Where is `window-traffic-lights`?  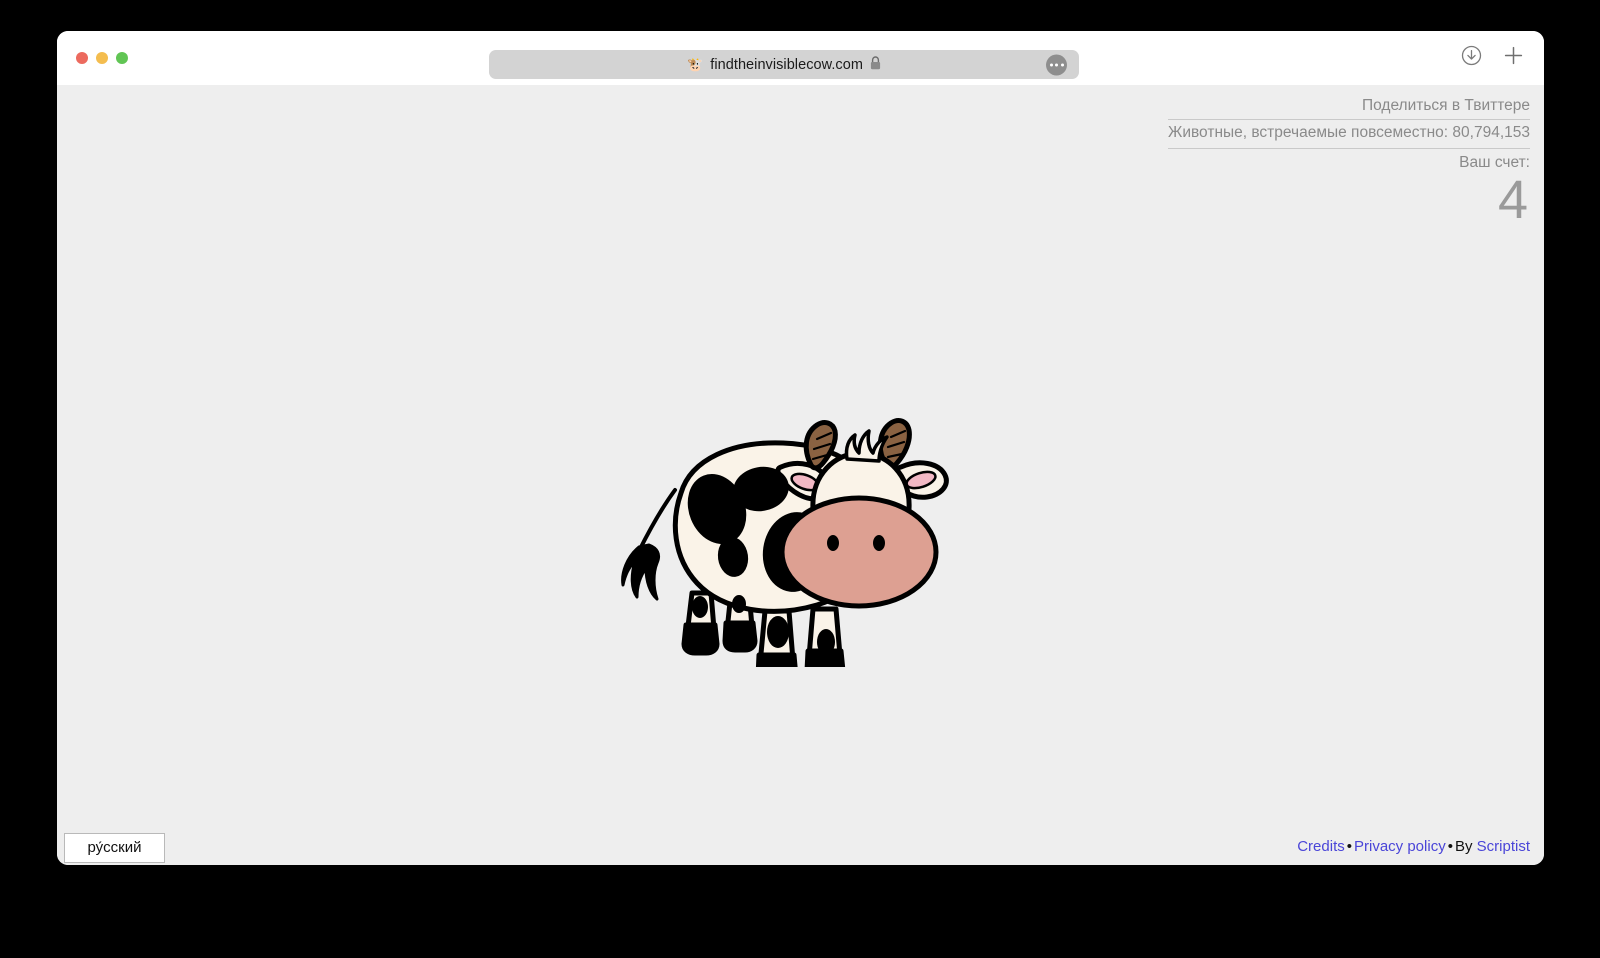
window-traffic-lights is located at coordinates (102, 58).